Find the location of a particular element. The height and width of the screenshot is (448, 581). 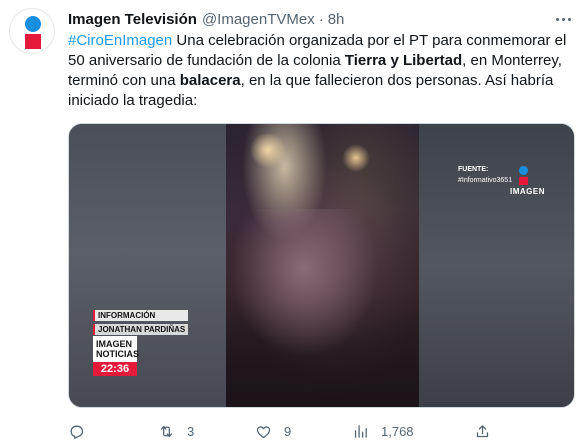

brand-line-1: IMAGEN is located at coordinates (114, 344).